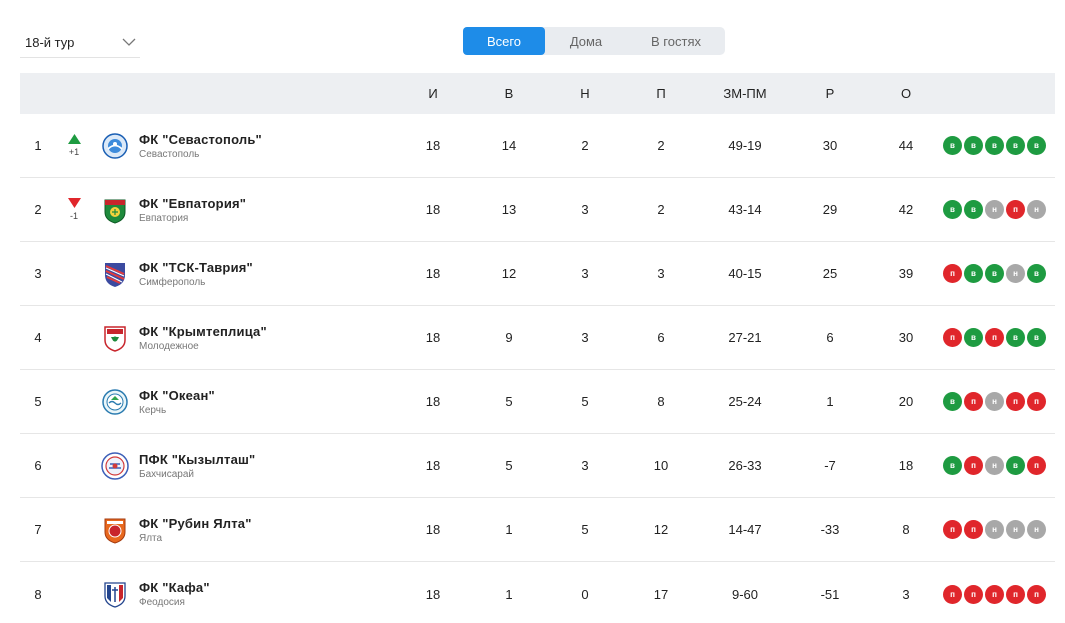 The width and height of the screenshot is (1065, 623). What do you see at coordinates (509, 337) in the screenshot?
I see `won-value: 9` at bounding box center [509, 337].